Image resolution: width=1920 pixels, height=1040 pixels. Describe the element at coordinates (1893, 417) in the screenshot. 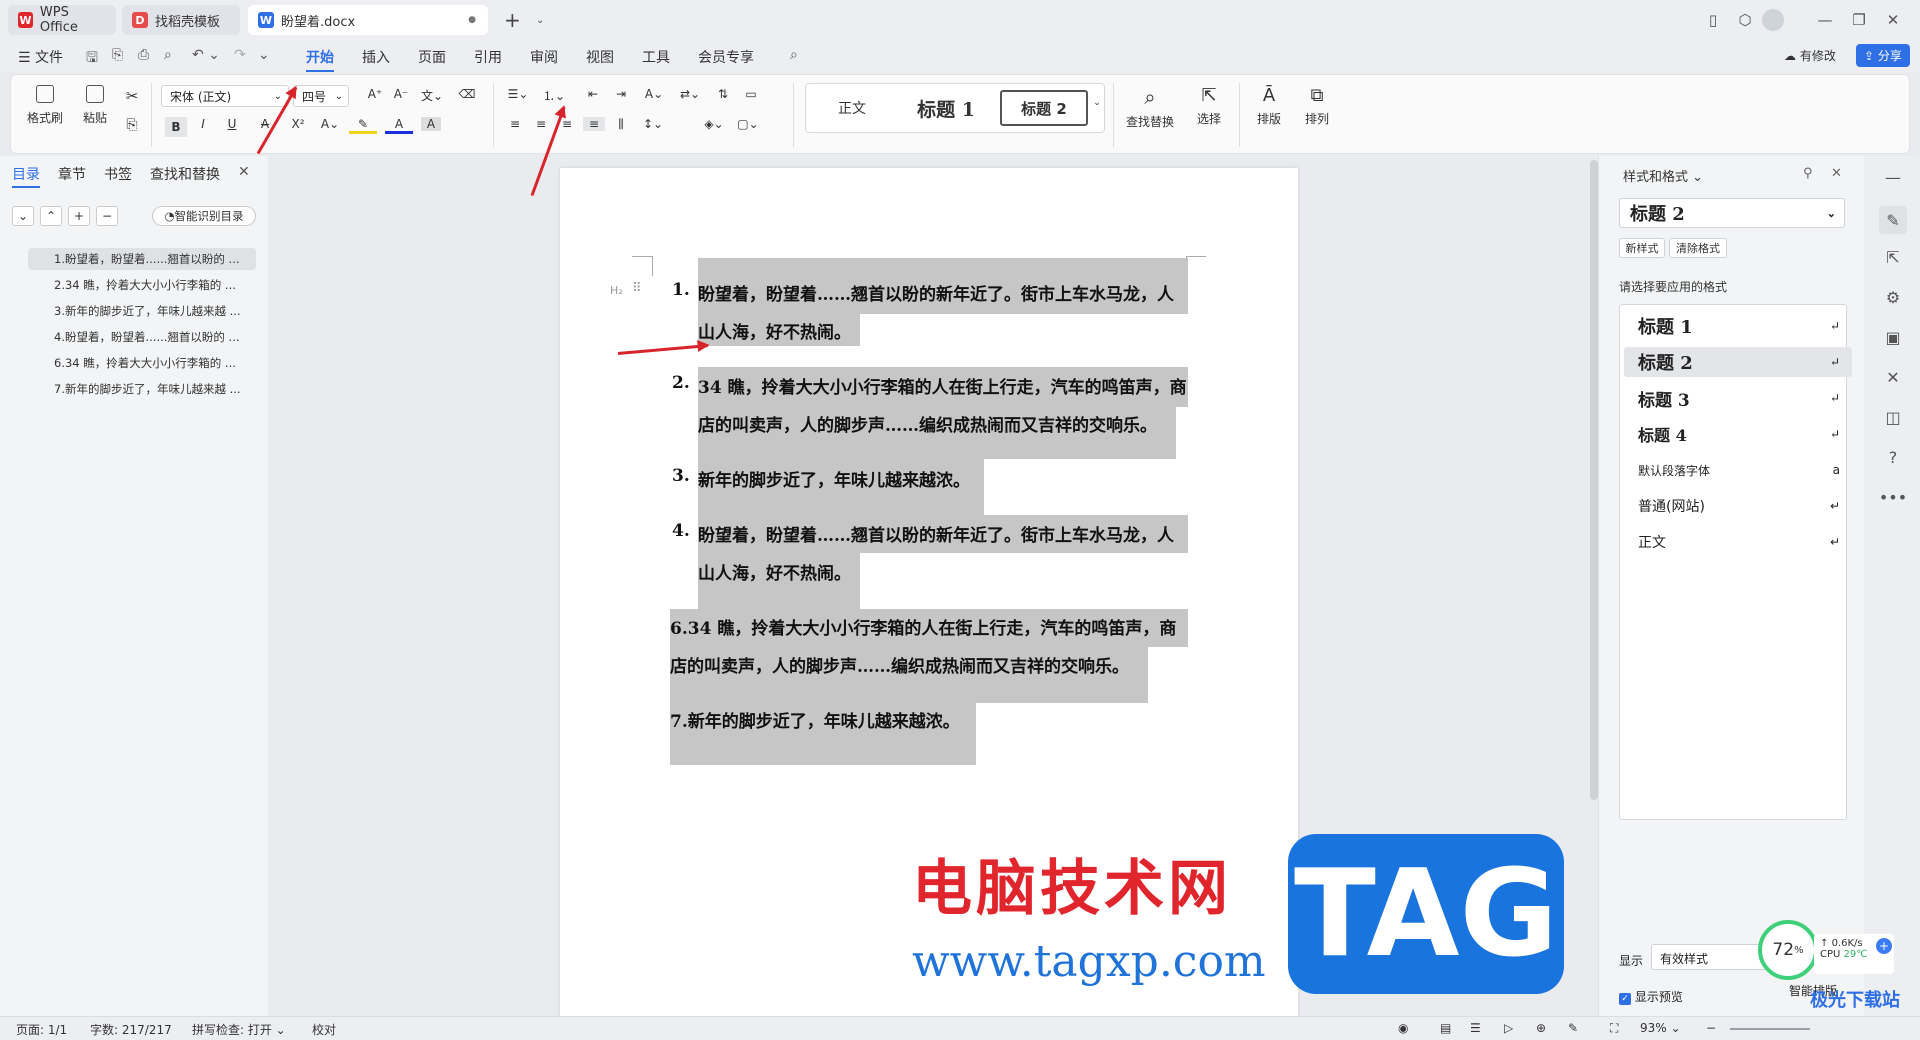

I see `book-icon: ◫` at that location.